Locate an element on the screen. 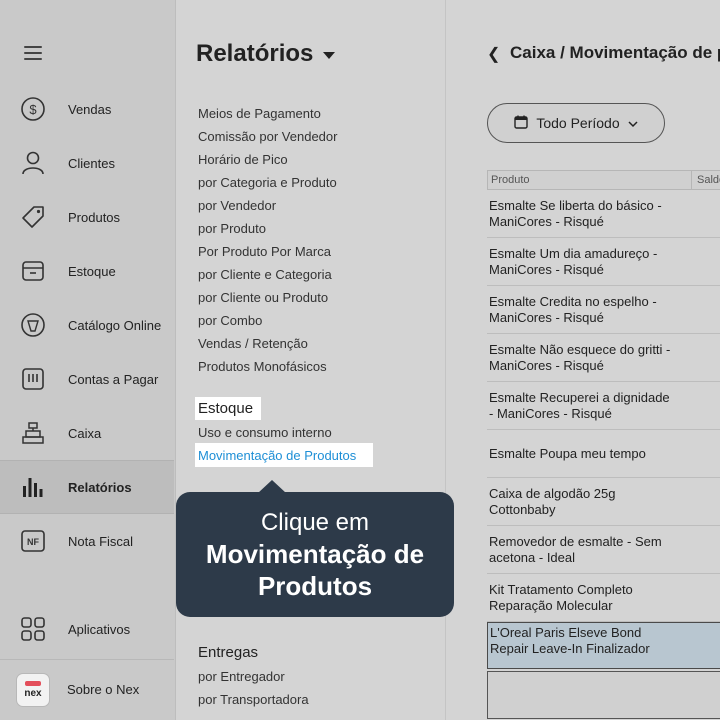 This screenshot has height=720, width=720. report-link: Produtos Monofásicos is located at coordinates (262, 366).